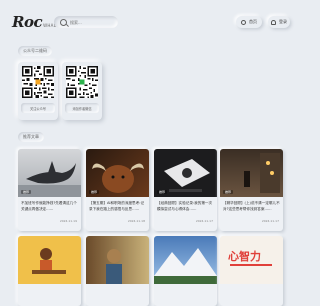  I want to click on qr-caption: 添加作者微信, so click(82, 108).